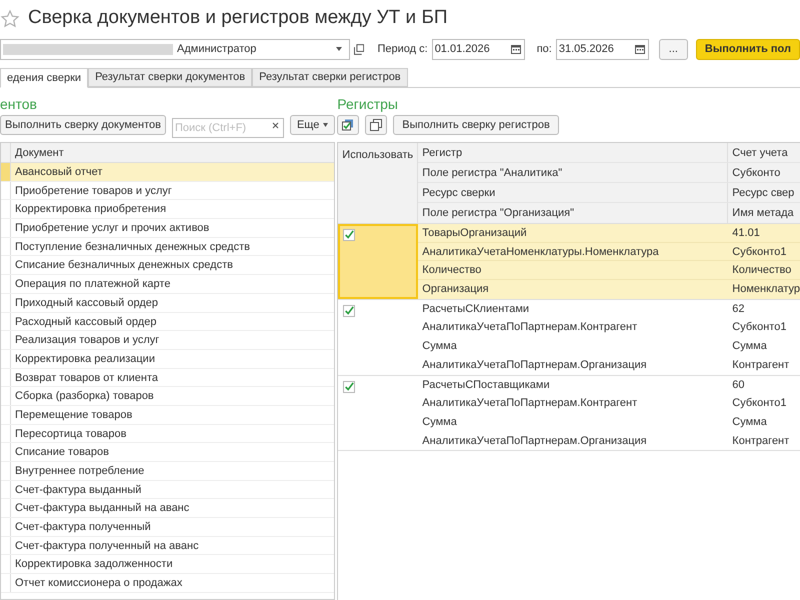  What do you see at coordinates (85, 322) in the screenshot?
I see `table-cell-text: Расходный кассовый ордер` at bounding box center [85, 322].